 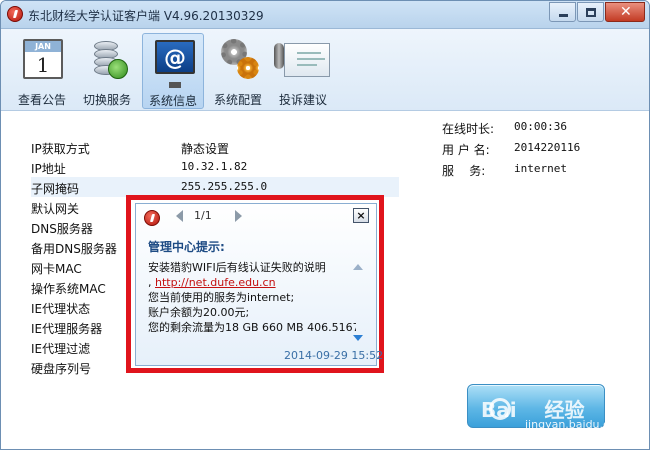 What do you see at coordinates (358, 338) in the screenshot?
I see `scroll-down-icon` at bounding box center [358, 338].